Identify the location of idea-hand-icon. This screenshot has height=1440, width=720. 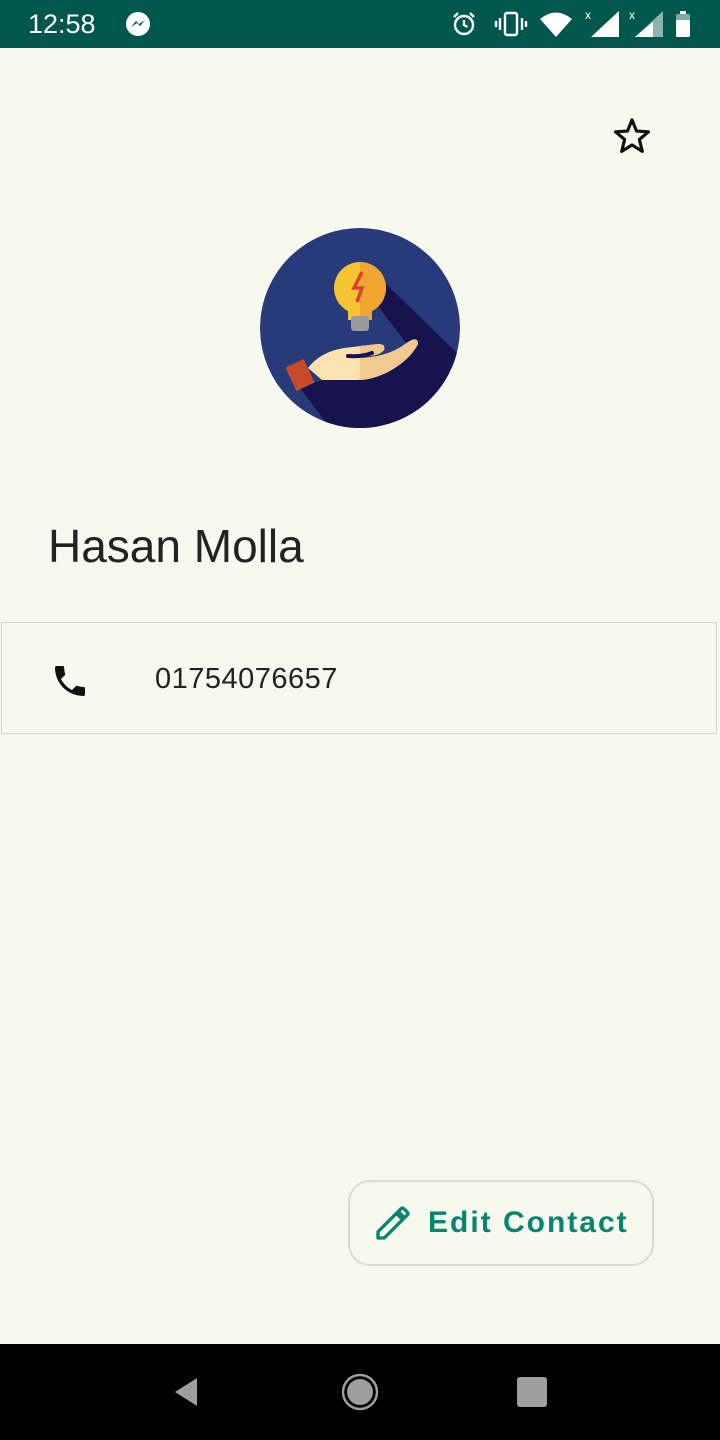
(360, 328).